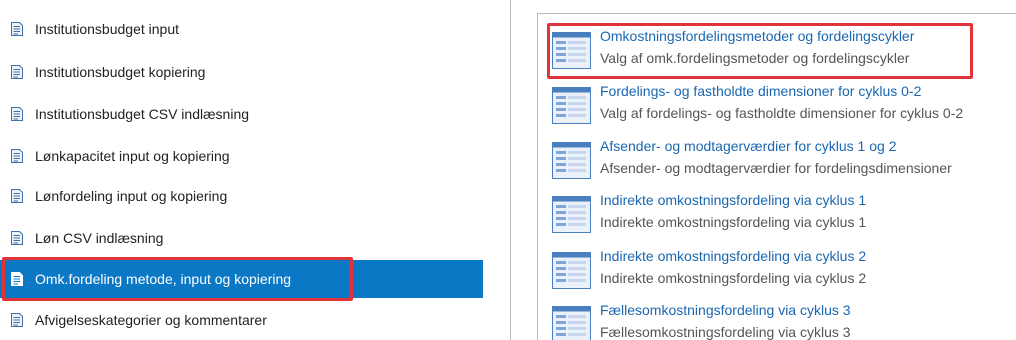 The height and width of the screenshot is (340, 1016). What do you see at coordinates (151, 320) in the screenshot?
I see `nav-item-label: Afvigelseskategorier og kommentarer` at bounding box center [151, 320].